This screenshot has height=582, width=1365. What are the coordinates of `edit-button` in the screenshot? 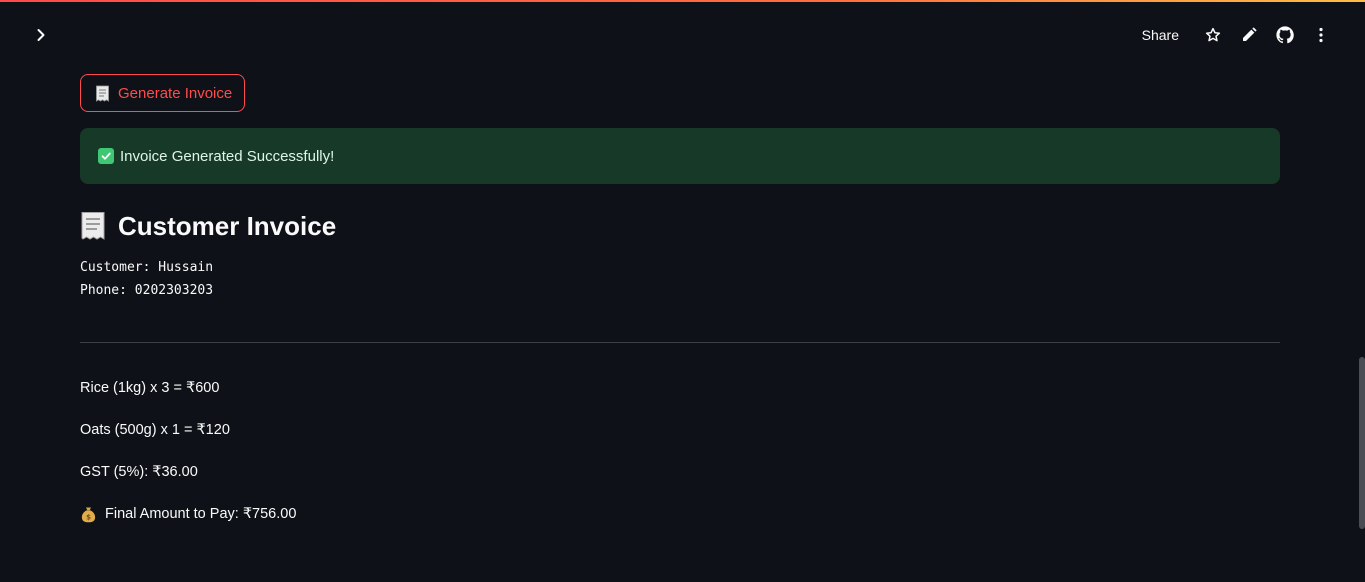 It's located at (1249, 35).